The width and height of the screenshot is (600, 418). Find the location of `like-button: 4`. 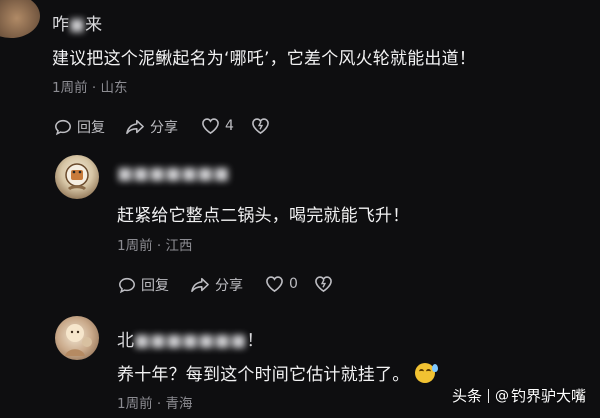

like-button: 4 is located at coordinates (217, 126).